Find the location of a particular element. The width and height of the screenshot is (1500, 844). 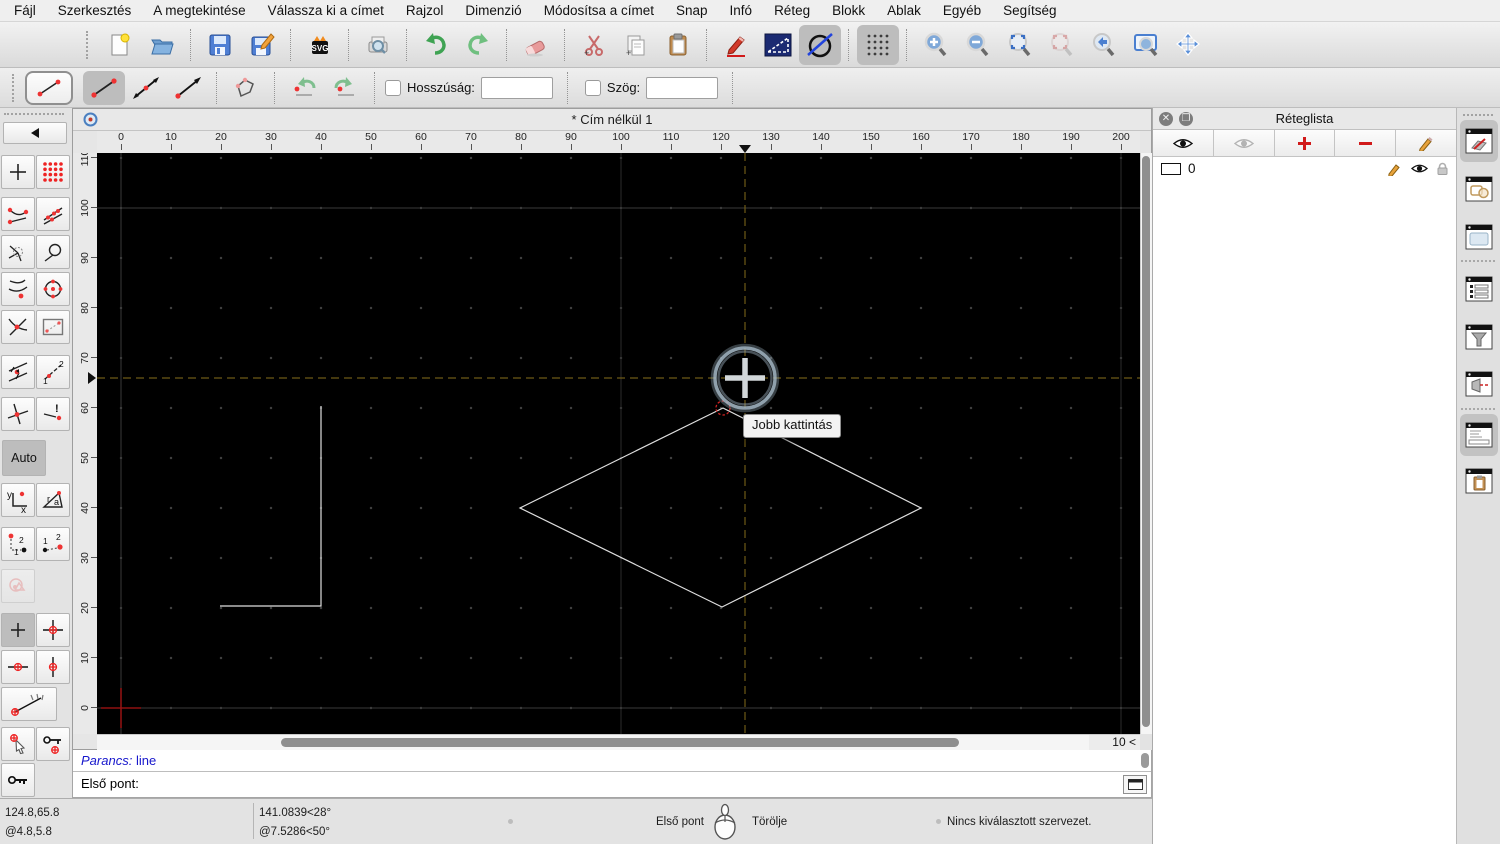

zoom-out-button is located at coordinates (978, 45).